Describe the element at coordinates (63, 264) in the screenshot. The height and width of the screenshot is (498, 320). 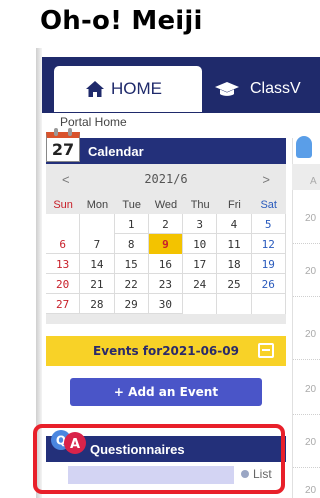
I see `day-cell: 13` at that location.